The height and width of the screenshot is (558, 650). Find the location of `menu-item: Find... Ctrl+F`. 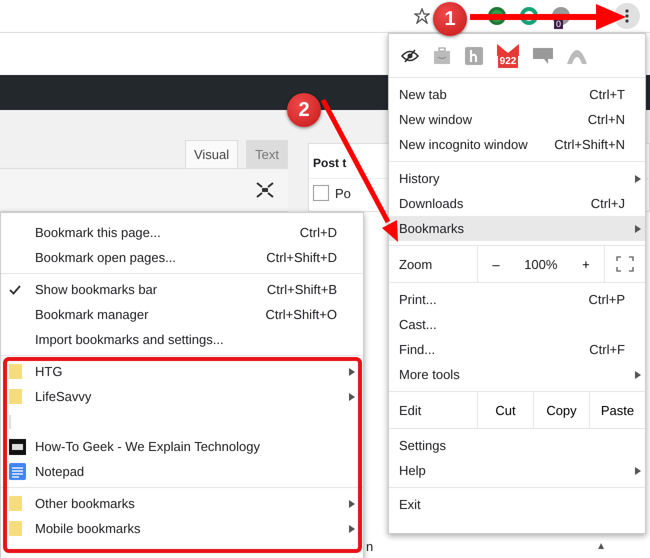

menu-item: Find... Ctrl+F is located at coordinates (517, 349).